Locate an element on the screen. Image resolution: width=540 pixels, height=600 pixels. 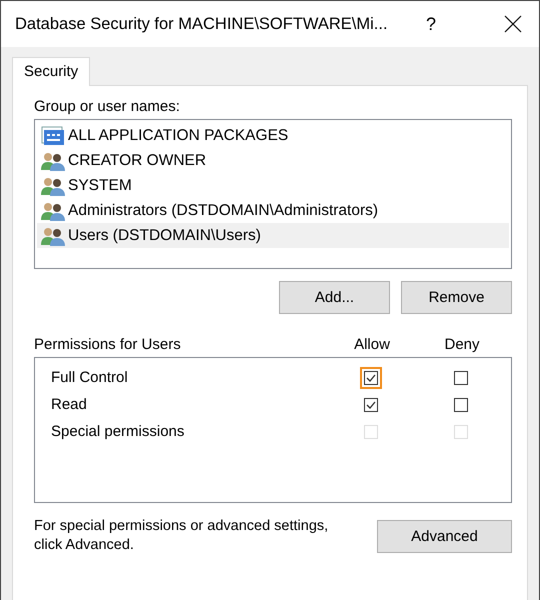
advanced-note: For special permissions or advanced settings, click Advanced. is located at coordinates (182, 536).